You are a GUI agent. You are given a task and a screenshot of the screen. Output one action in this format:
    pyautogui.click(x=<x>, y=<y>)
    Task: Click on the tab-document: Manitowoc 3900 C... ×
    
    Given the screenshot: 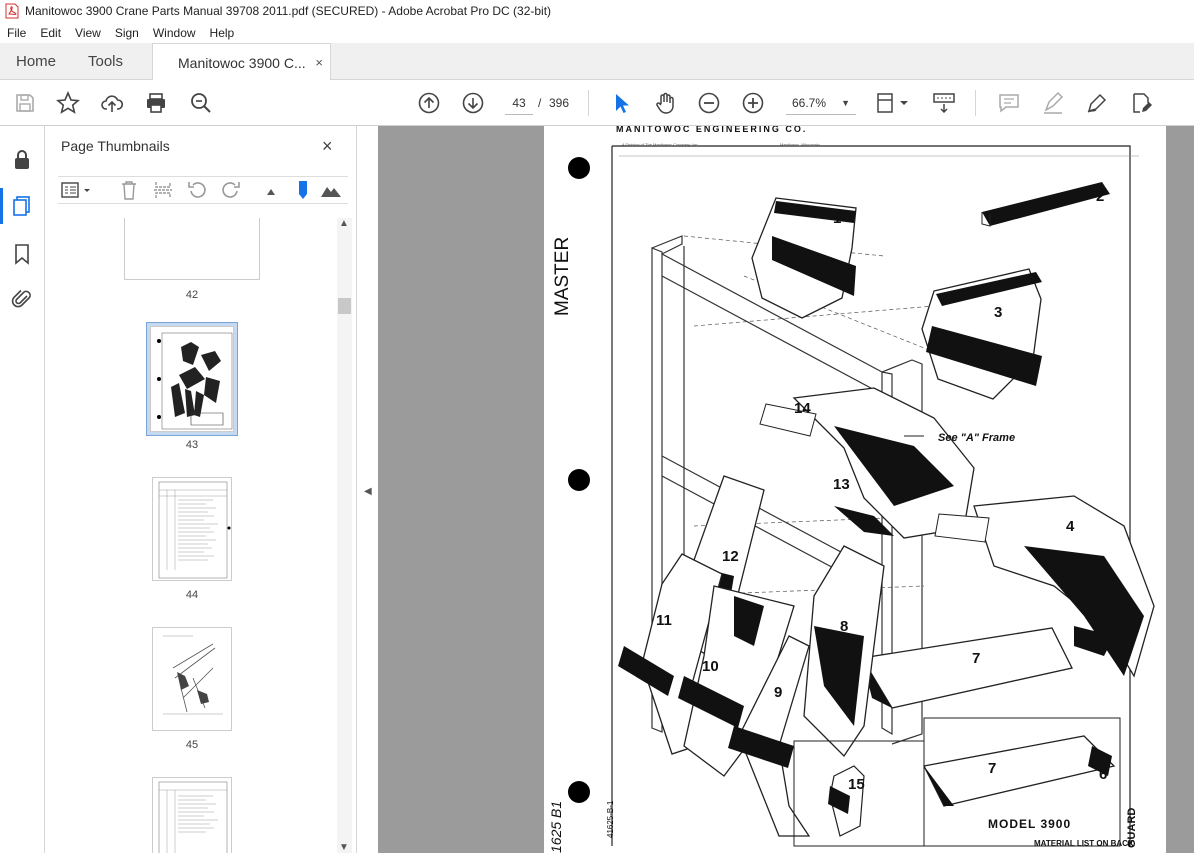 What is the action you would take?
    pyautogui.click(x=241, y=62)
    